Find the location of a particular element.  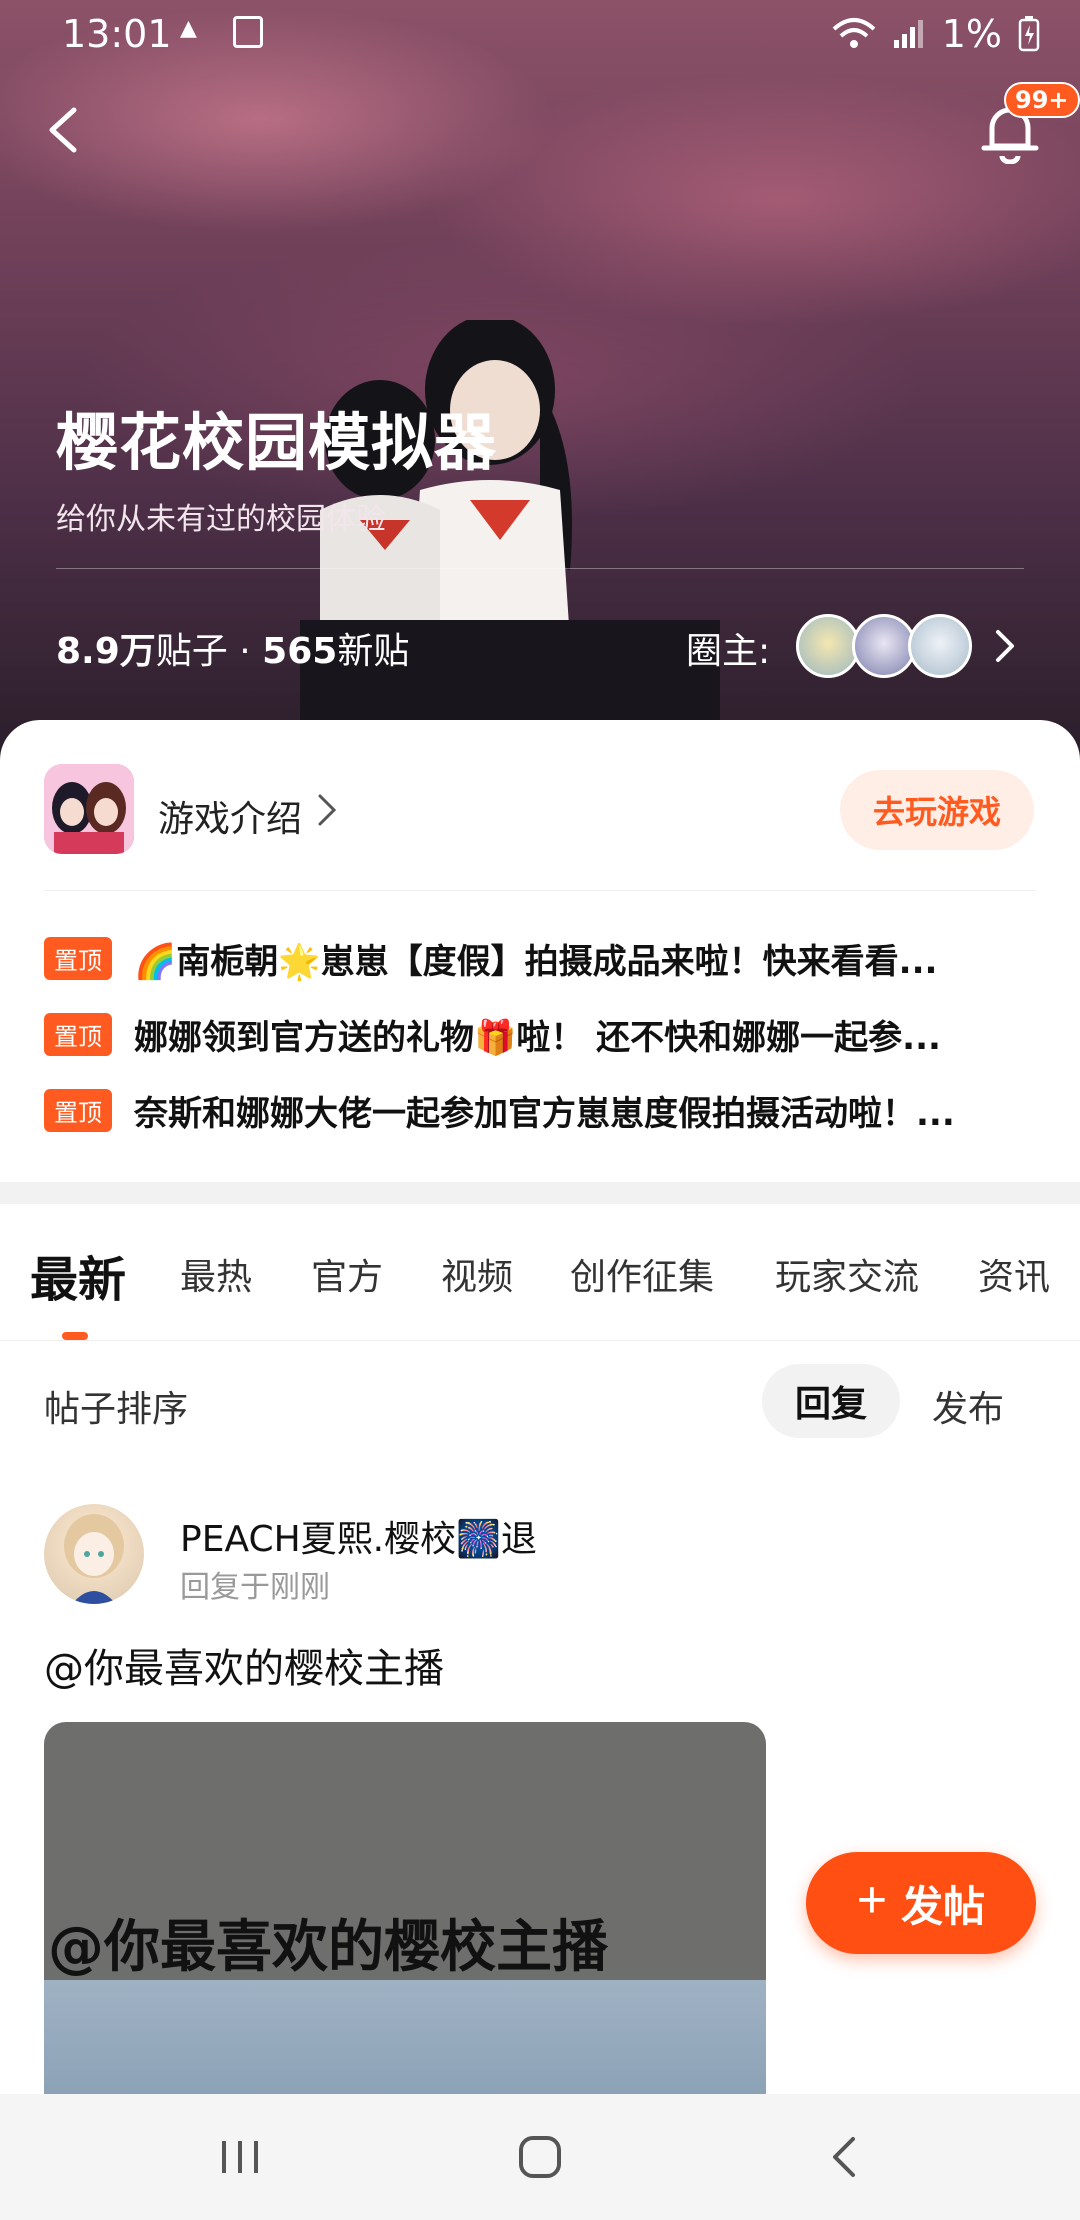

system-nav-bar is located at coordinates (540, 2157).